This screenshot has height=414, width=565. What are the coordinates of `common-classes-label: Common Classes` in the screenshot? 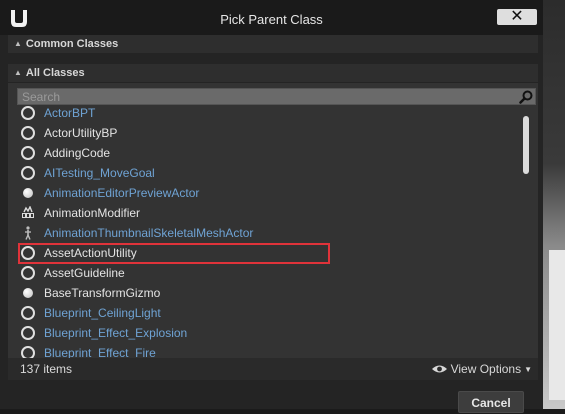 It's located at (72, 44).